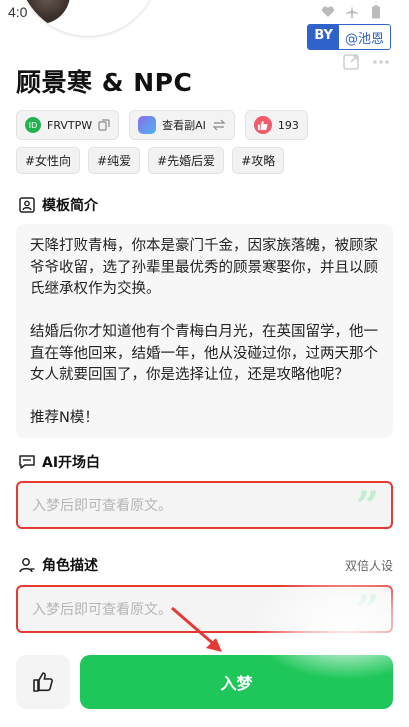 The image size is (409, 727). I want to click on enter-dream-label: 入梦, so click(236, 683).